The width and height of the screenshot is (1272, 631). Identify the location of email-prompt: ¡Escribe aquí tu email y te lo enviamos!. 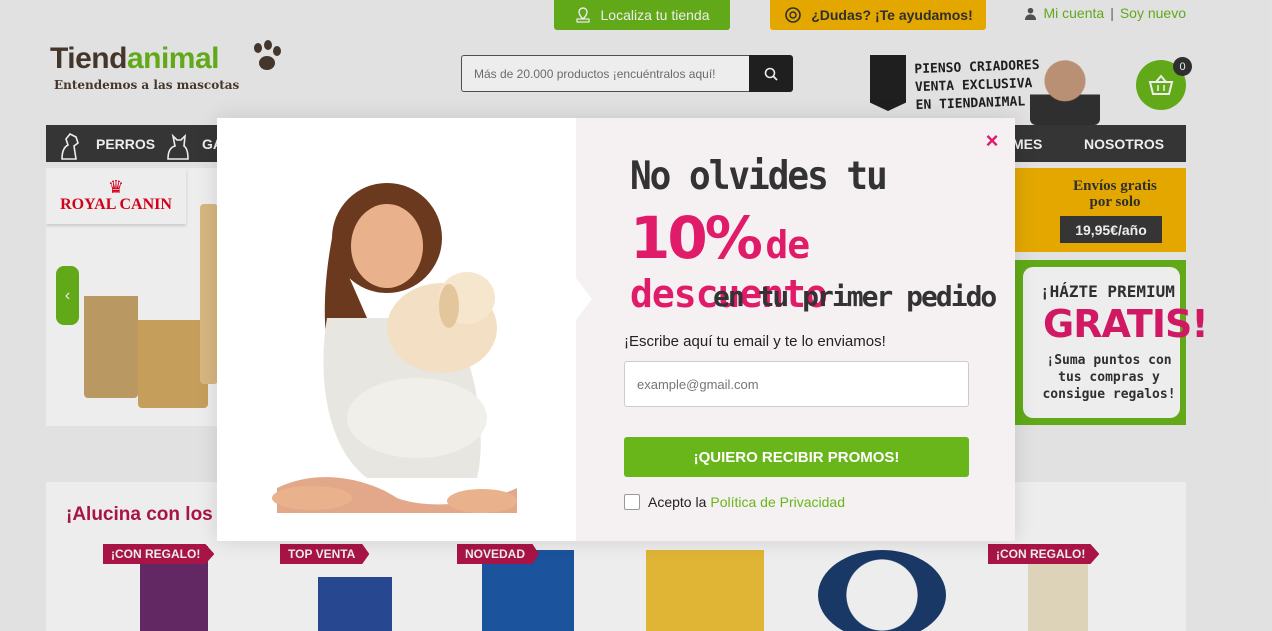
(755, 341).